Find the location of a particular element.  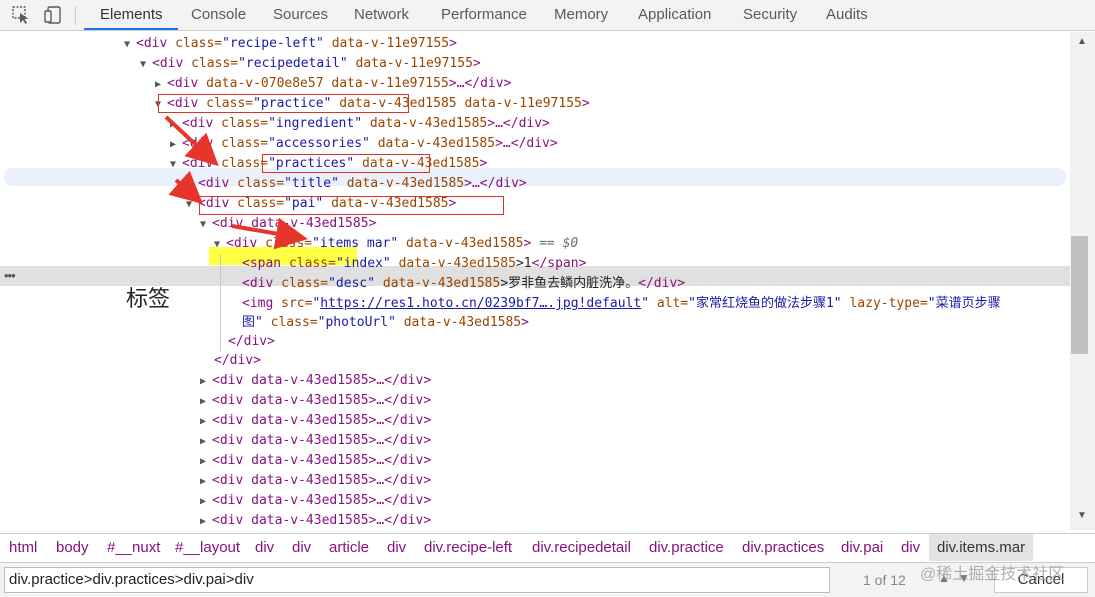

tab-performance: Performance is located at coordinates (484, 15).